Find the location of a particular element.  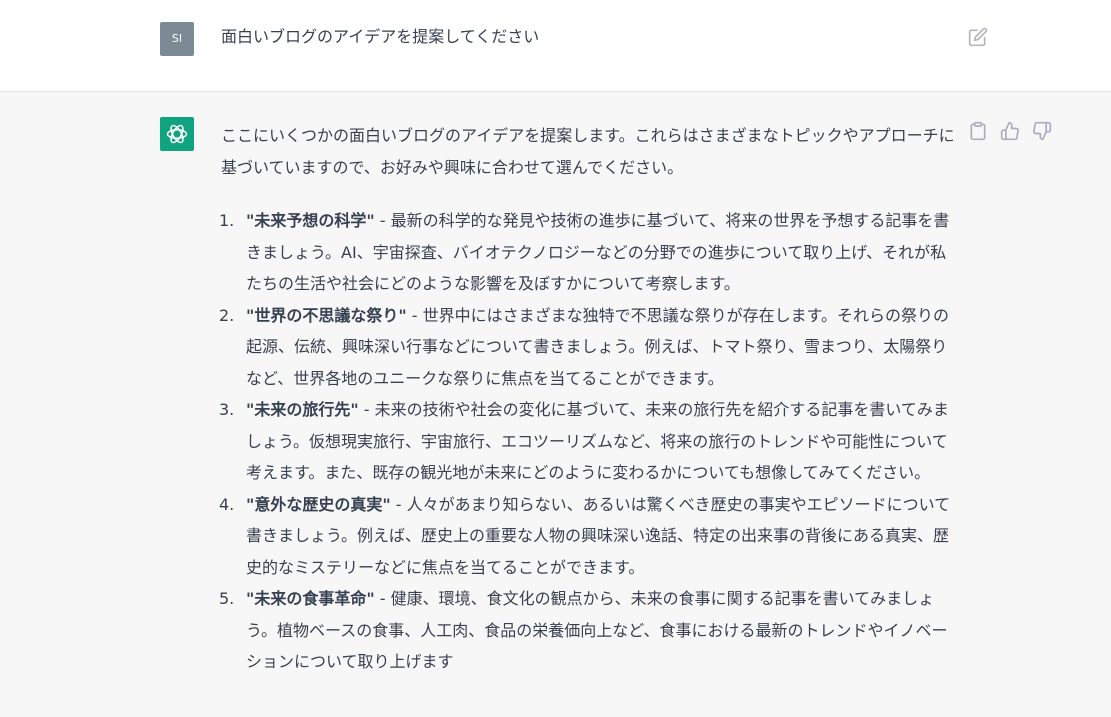

list-item-number: 3. is located at coordinates (227, 409).